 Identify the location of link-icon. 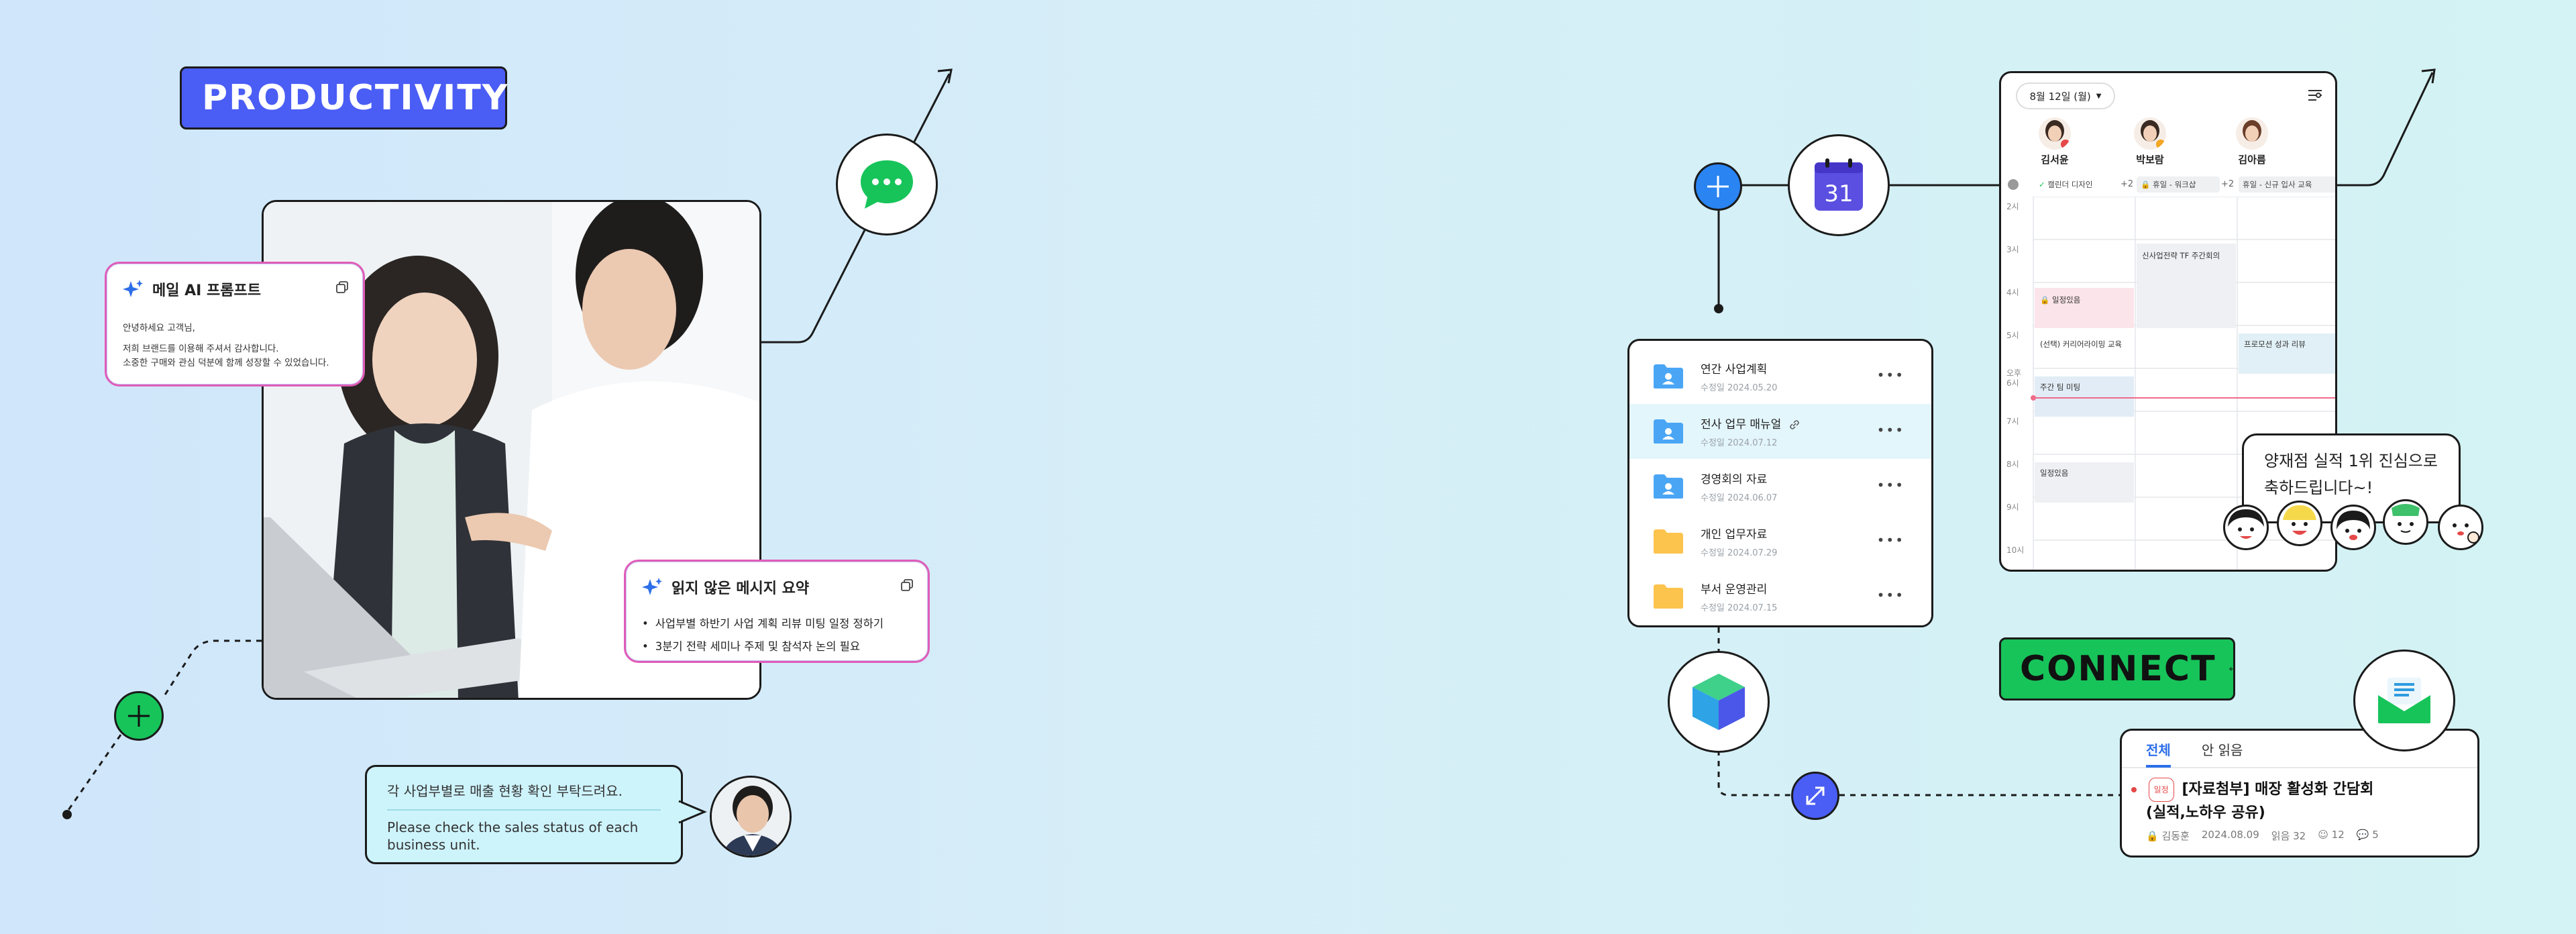
(1794, 424).